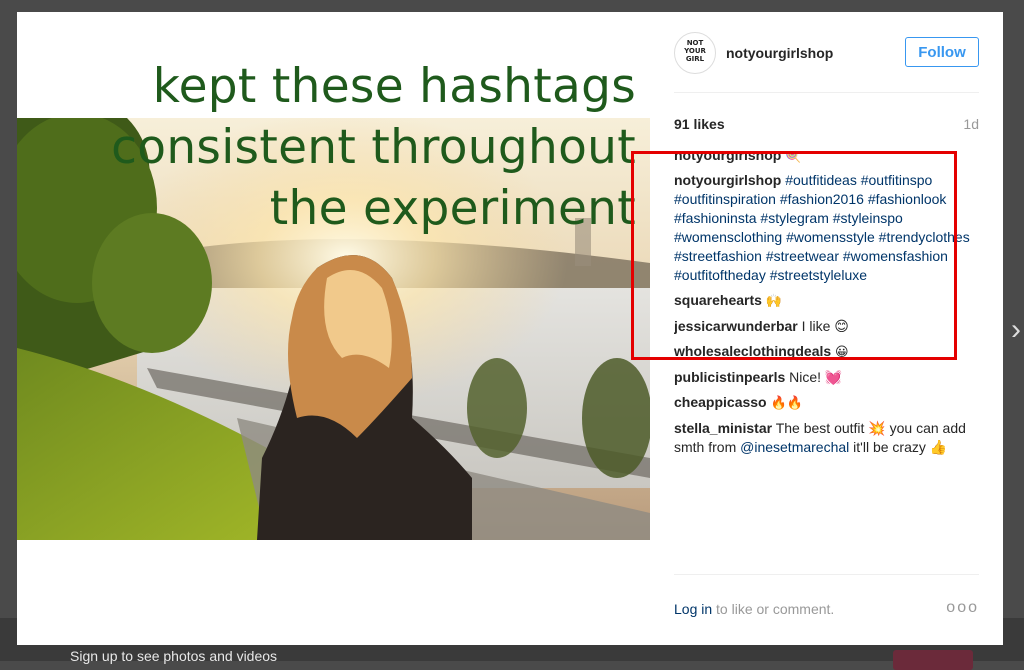  Describe the element at coordinates (729, 377) in the screenshot. I see `comment-user: publicistinpearls` at that location.